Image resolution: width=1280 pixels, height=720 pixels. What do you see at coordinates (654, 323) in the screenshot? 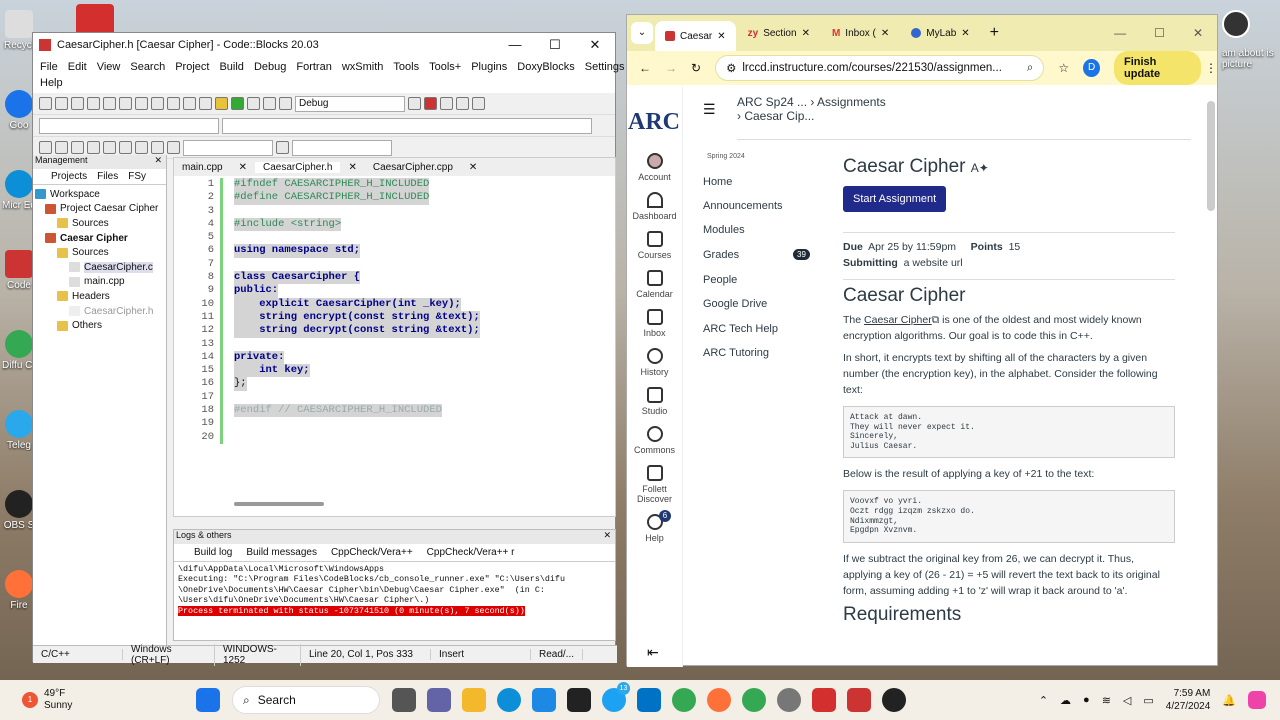
I see `nav-inbox: Inbox` at bounding box center [654, 323].